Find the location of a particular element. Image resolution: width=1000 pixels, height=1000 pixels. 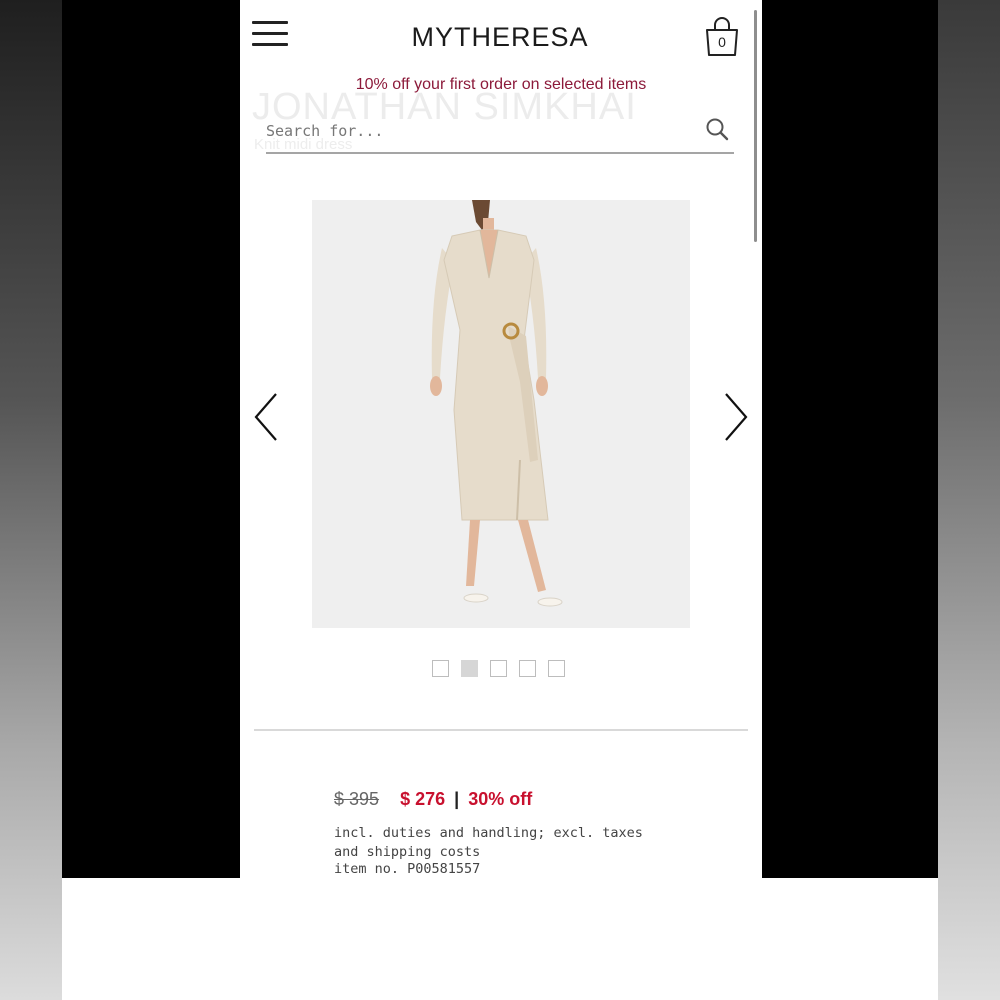

shopping-bag-icon: 0 is located at coordinates (722, 36).